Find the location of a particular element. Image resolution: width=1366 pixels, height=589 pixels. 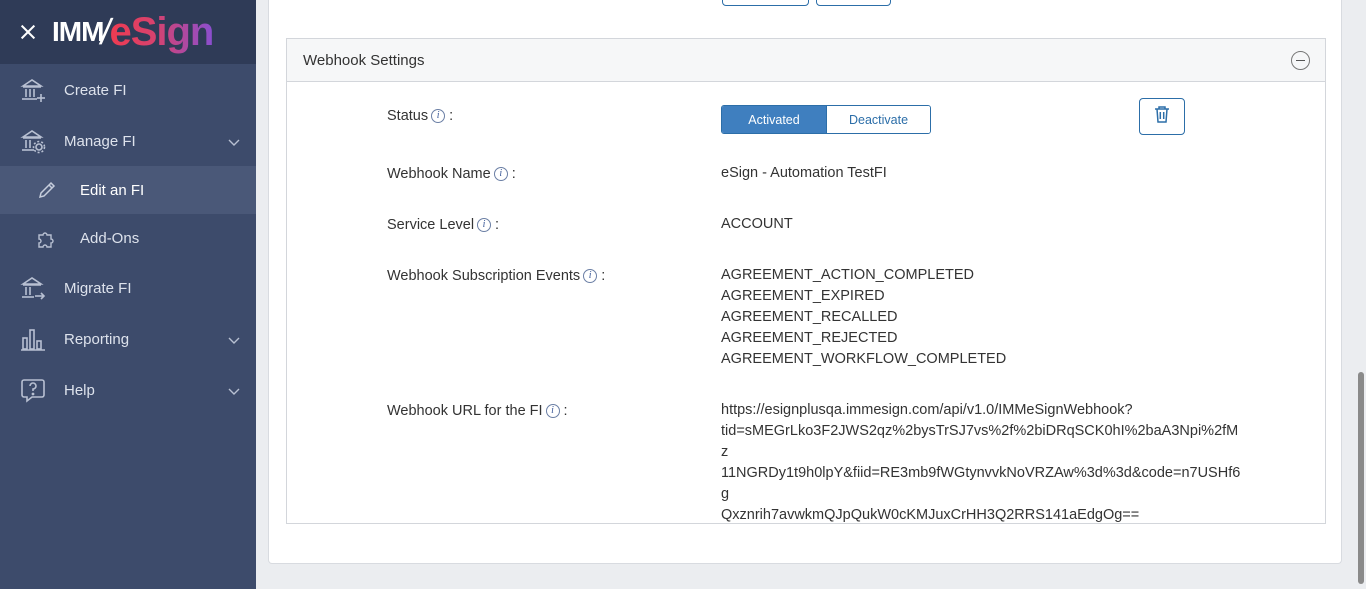

event-item: AGREEMENT_RECALLED is located at coordinates (809, 317).